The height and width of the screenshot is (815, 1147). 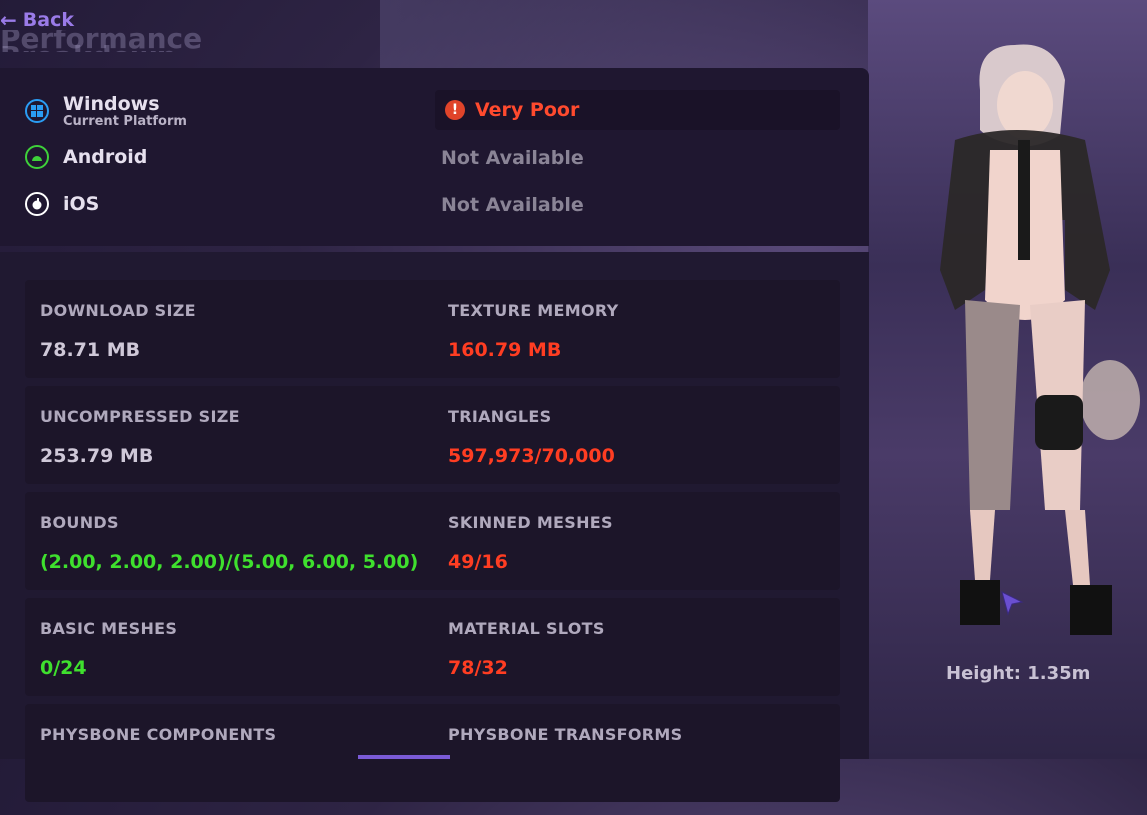 What do you see at coordinates (81, 204) in the screenshot?
I see `platform-name: iOS` at bounding box center [81, 204].